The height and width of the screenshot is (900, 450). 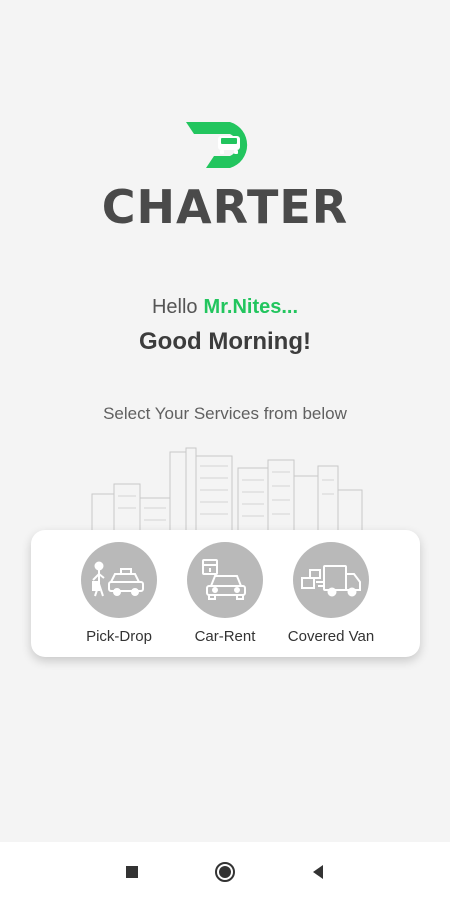 I want to click on square-icon, so click(x=132, y=872).